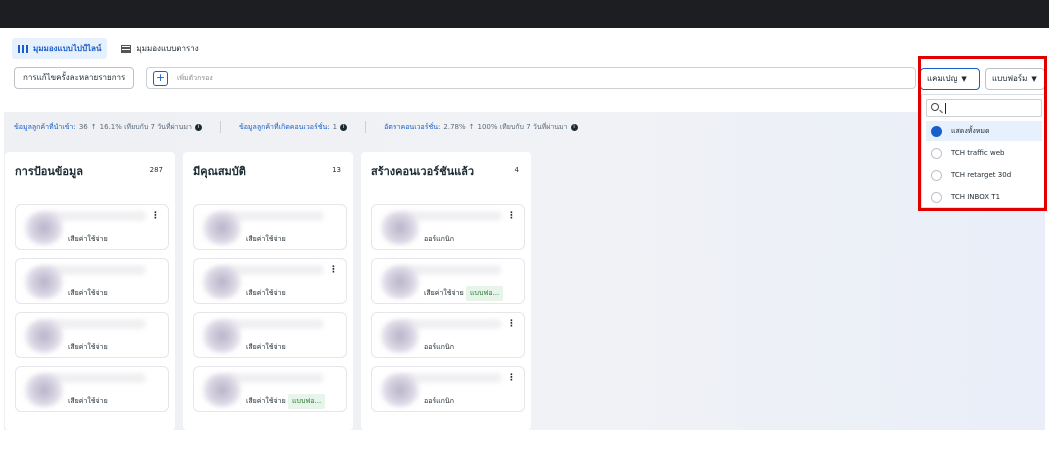 The image size is (1049, 453). I want to click on tab-table-label: มุมมองแบบตาราง, so click(167, 48).